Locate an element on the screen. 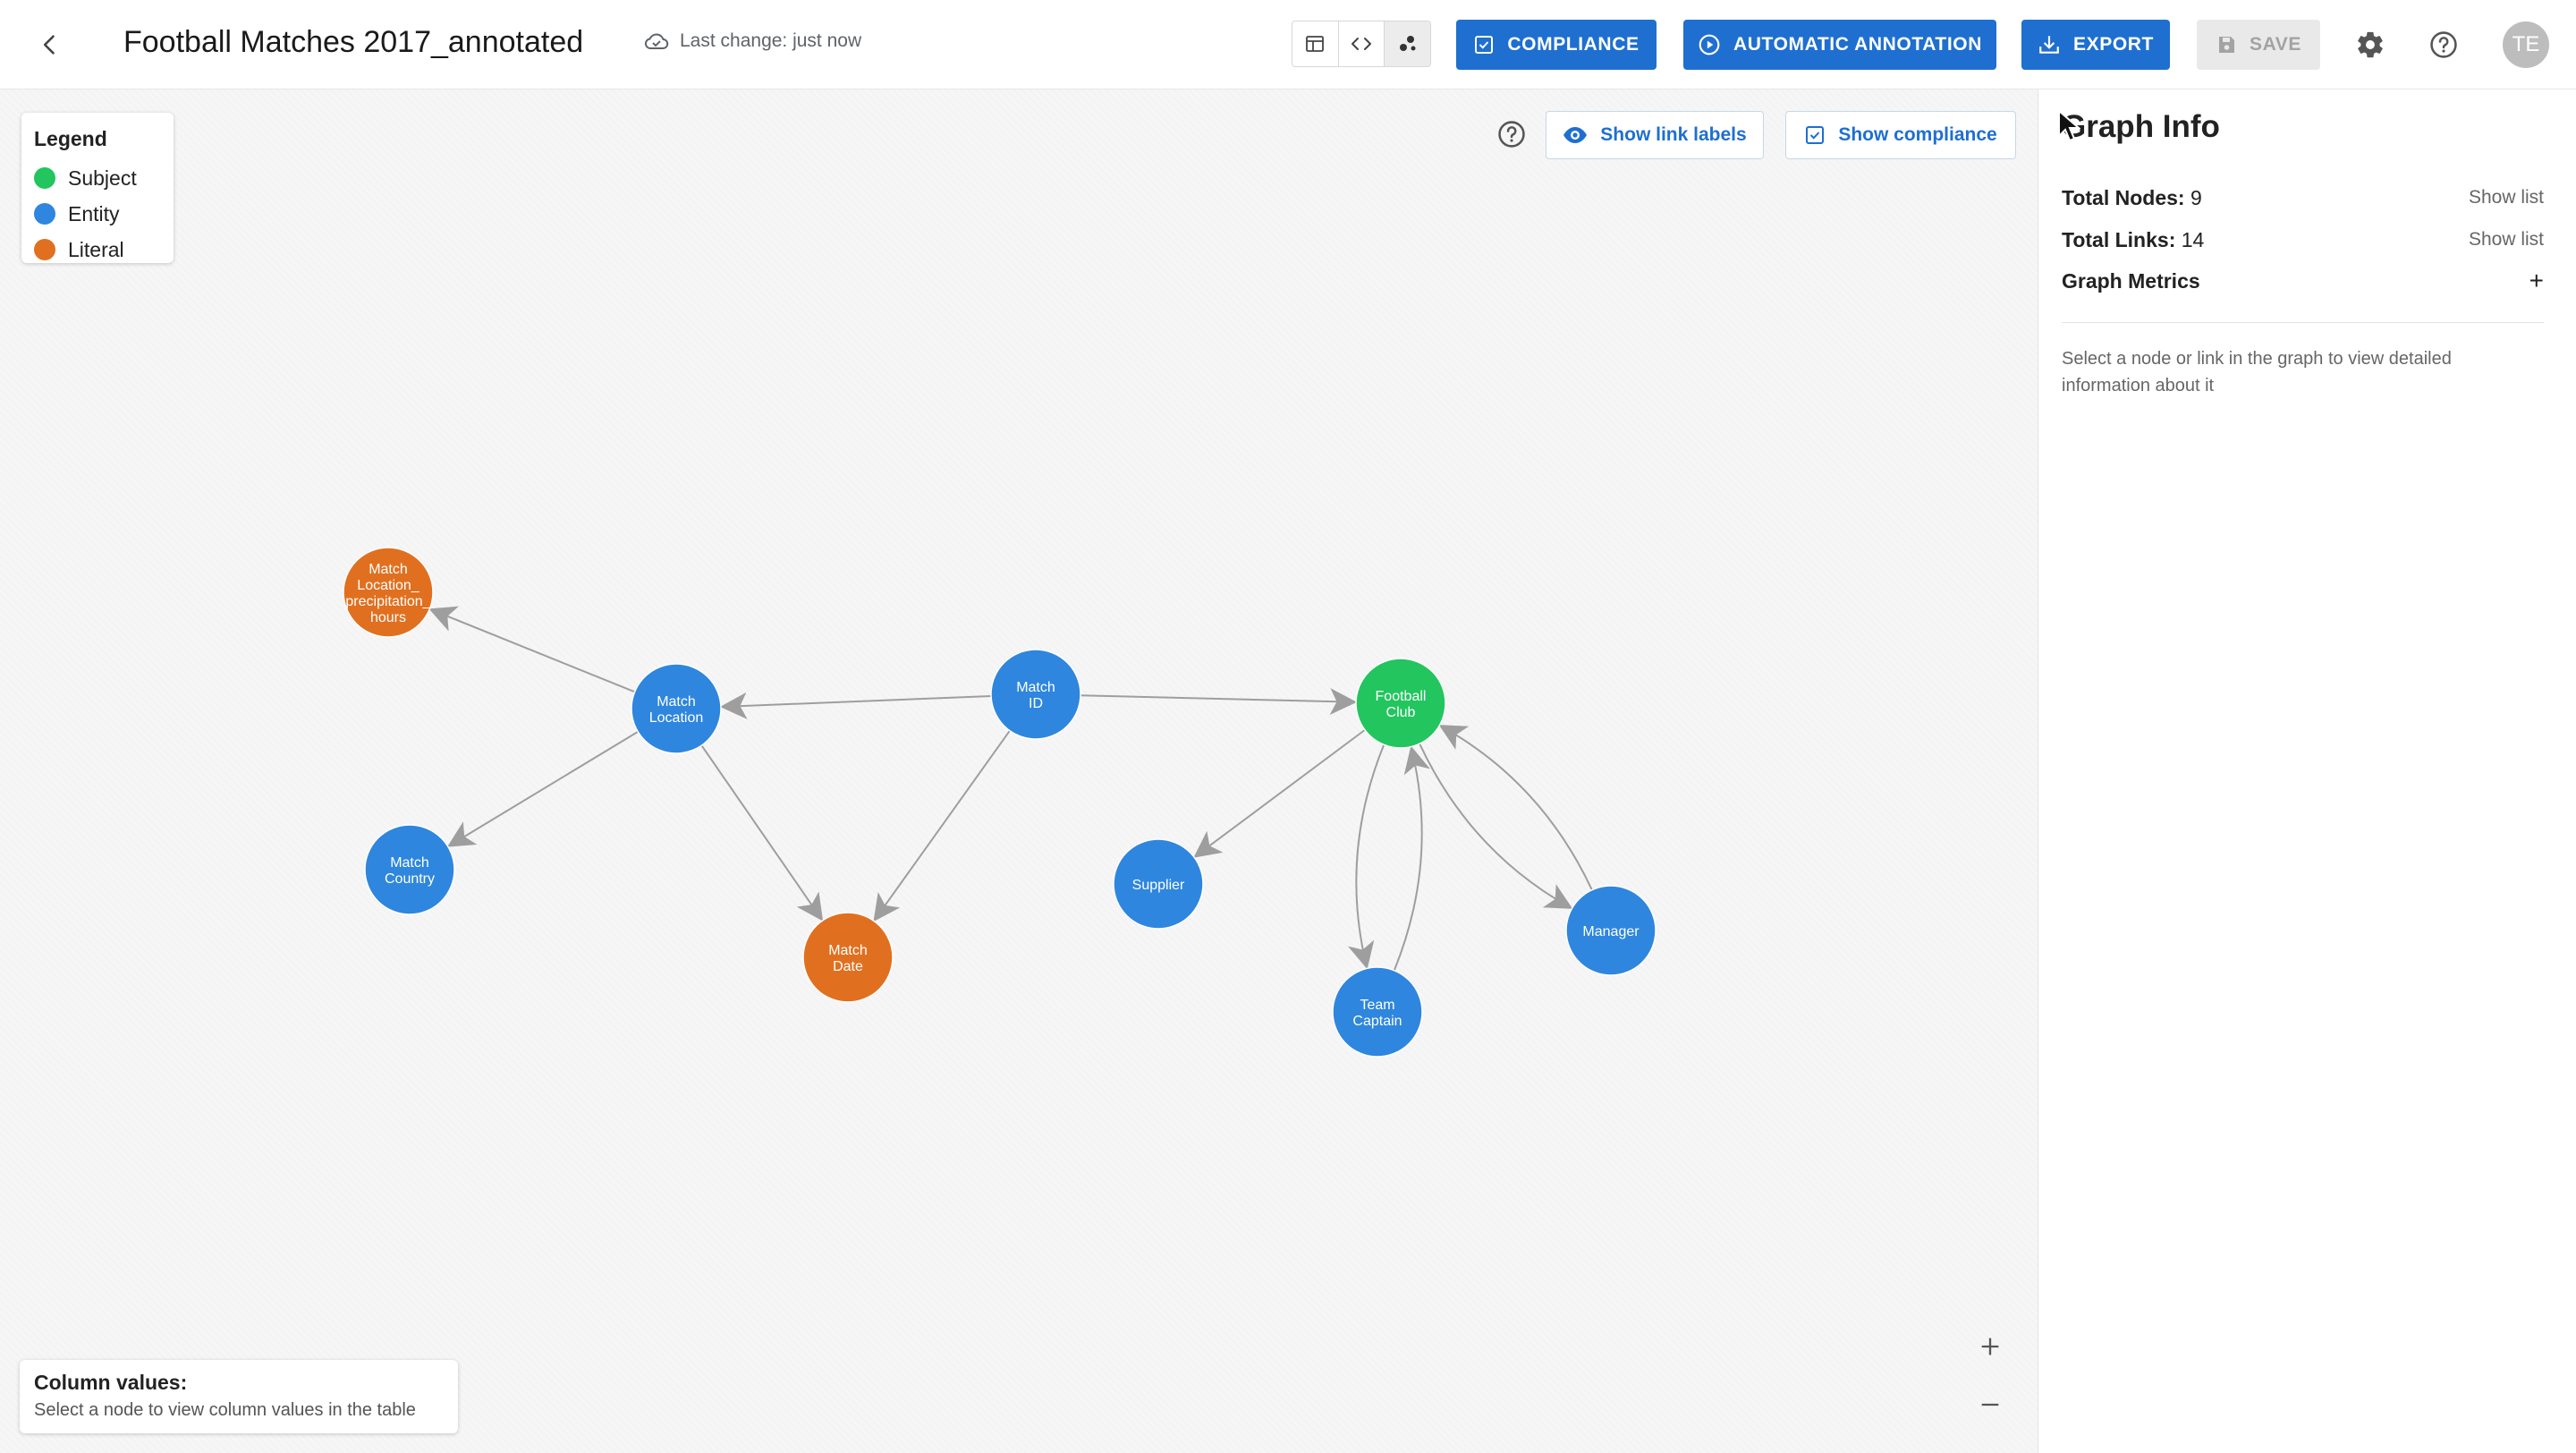  legend-item-entity: Entity is located at coordinates (97, 214).